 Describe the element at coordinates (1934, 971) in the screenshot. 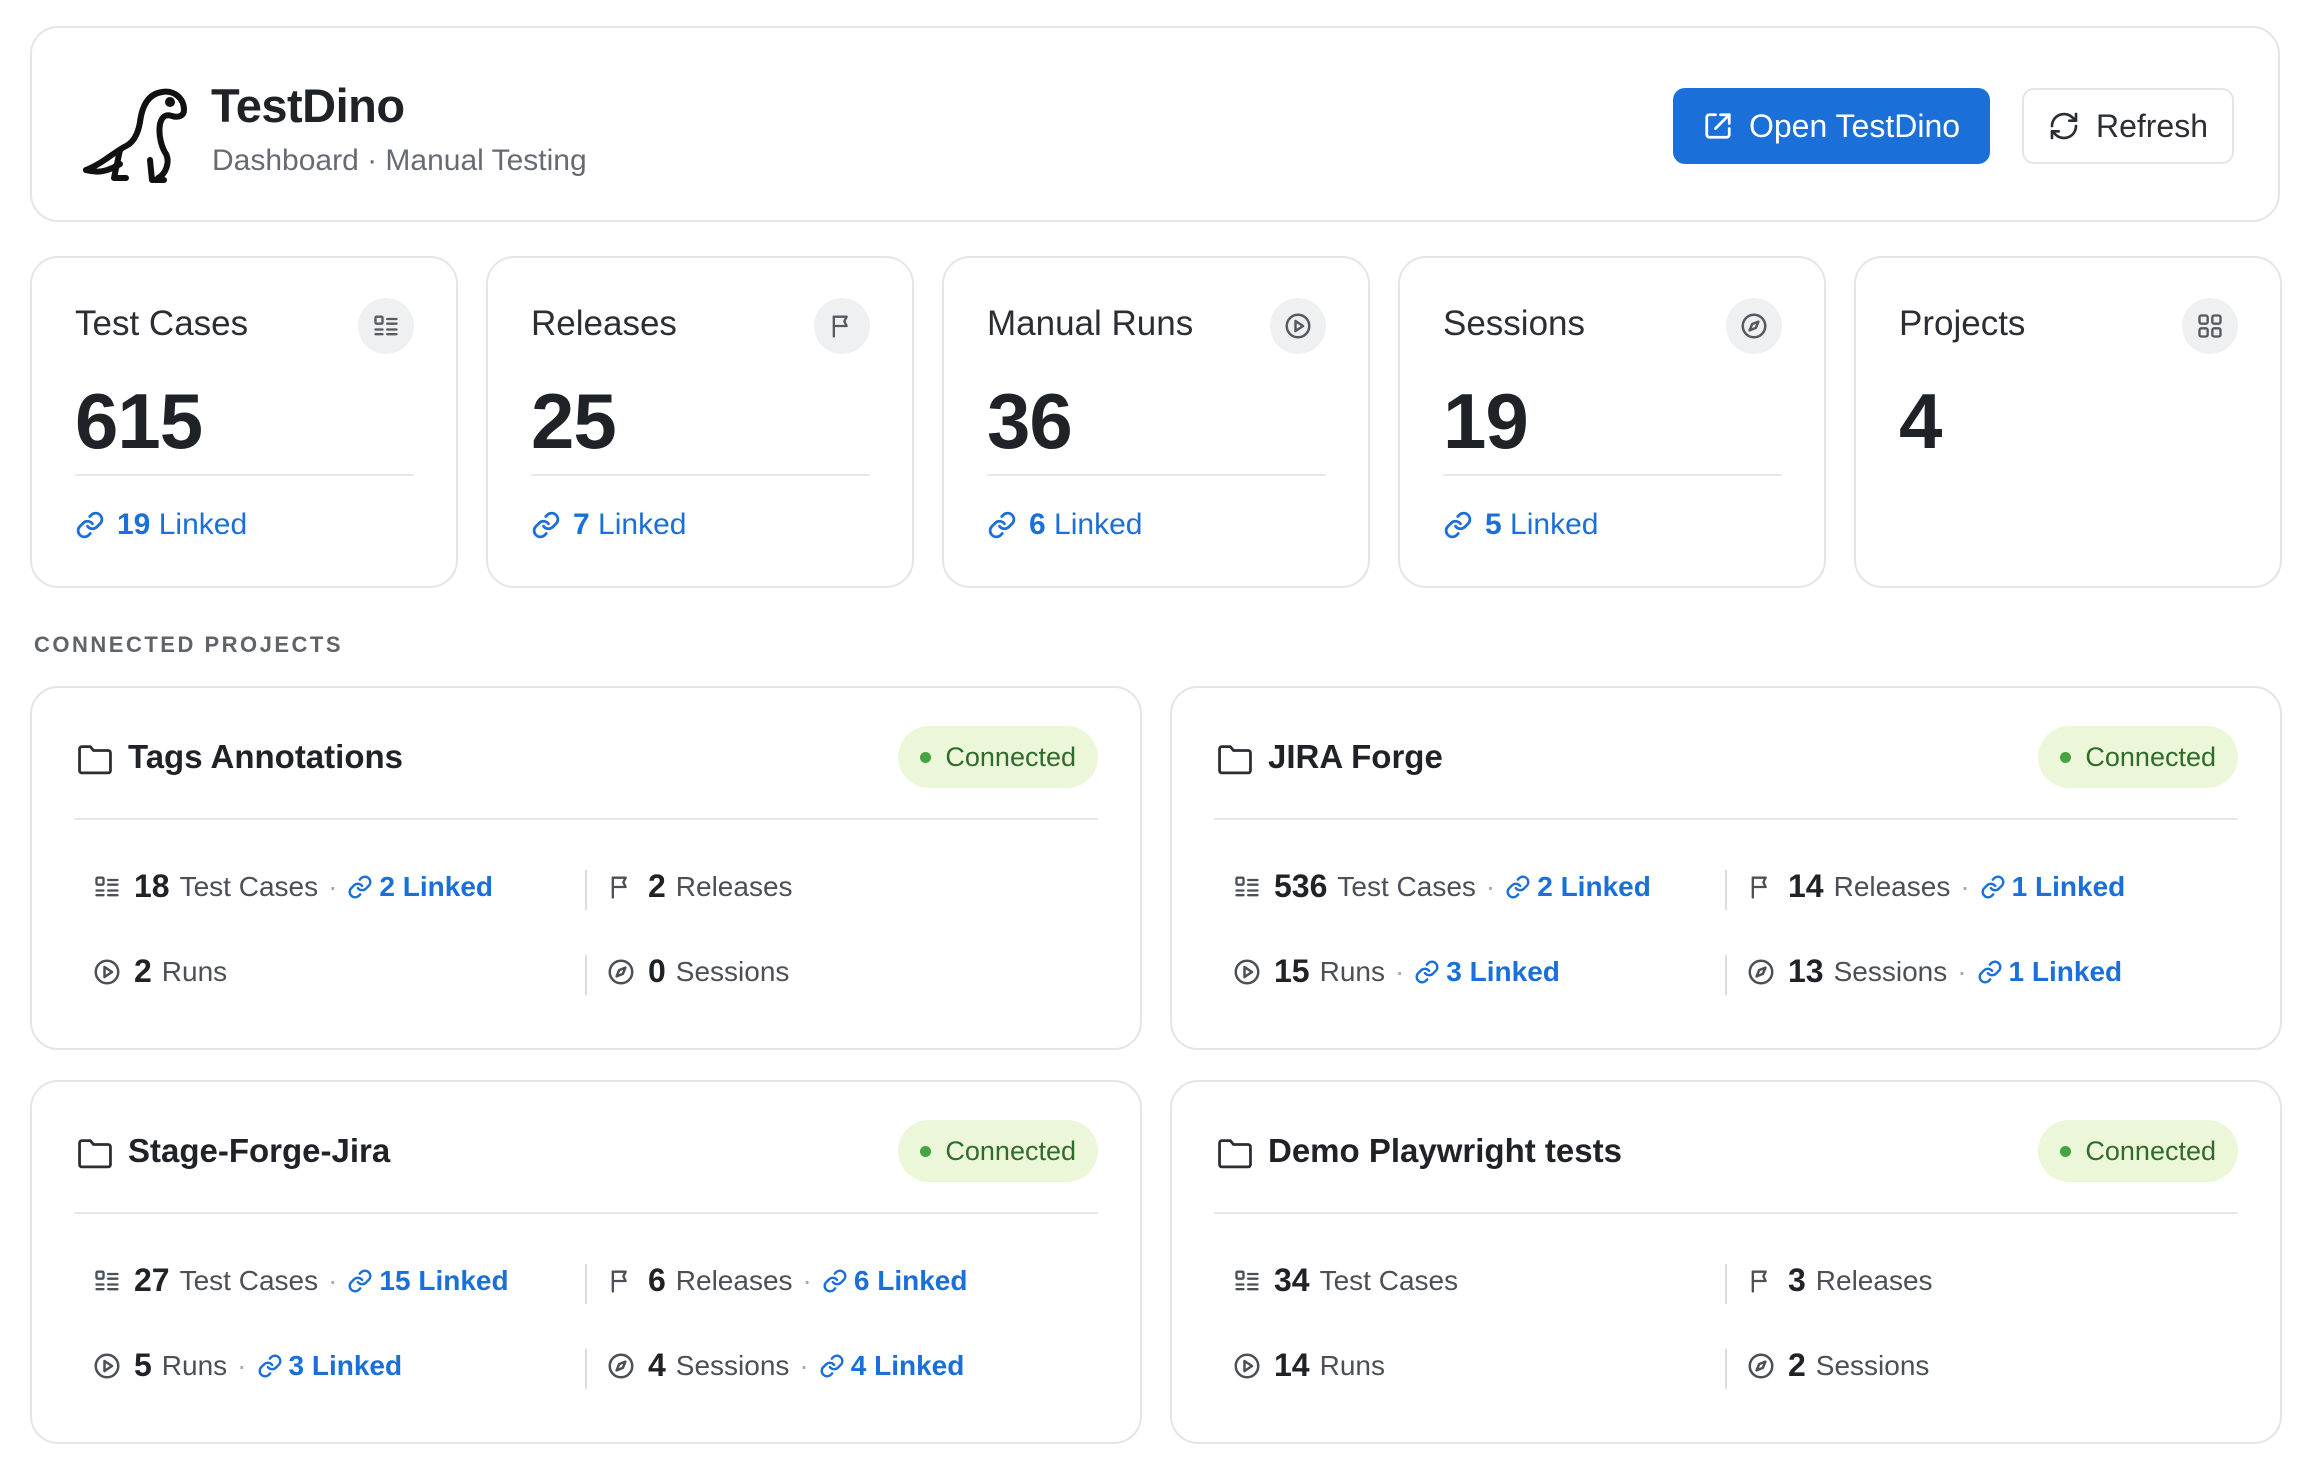

I see `metric-sessions: 13 Sessions · 1 Linked` at that location.